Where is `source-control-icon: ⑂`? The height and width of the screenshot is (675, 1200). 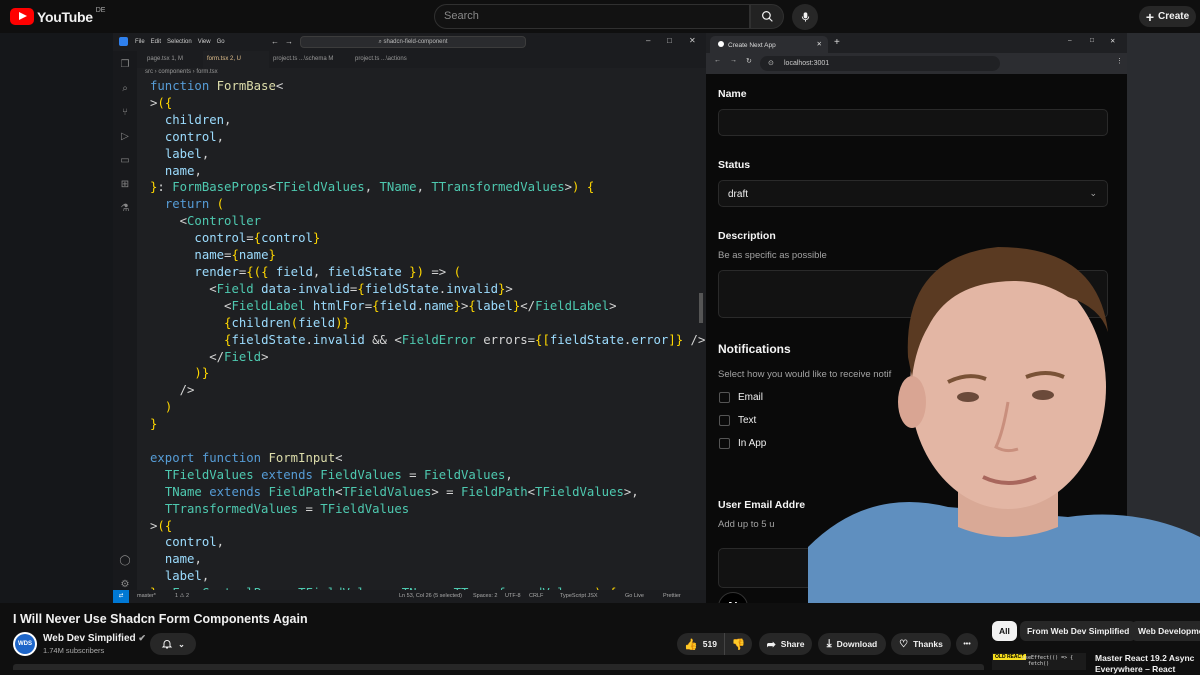 source-control-icon: ⑂ is located at coordinates (125, 113).